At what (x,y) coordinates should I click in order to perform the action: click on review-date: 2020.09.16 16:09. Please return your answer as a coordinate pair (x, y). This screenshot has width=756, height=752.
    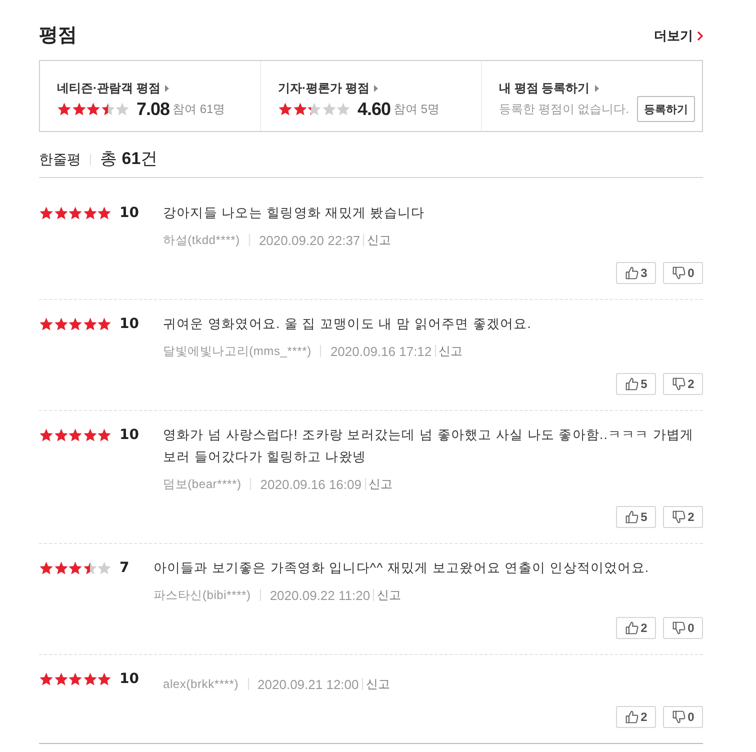
    Looking at the image, I should click on (311, 484).